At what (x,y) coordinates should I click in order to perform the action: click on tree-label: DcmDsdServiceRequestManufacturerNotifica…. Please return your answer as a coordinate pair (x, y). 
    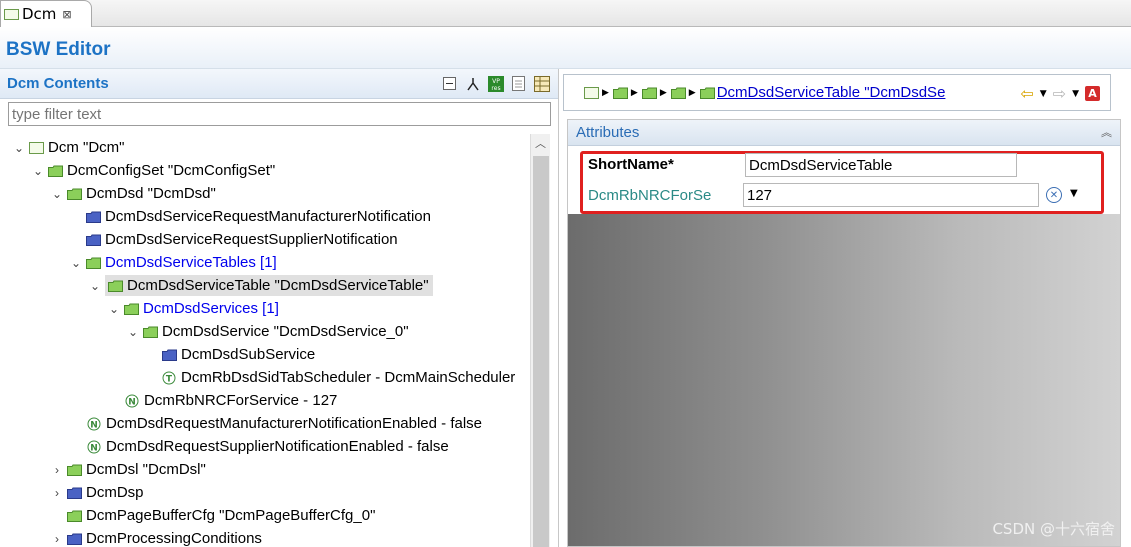
    Looking at the image, I should click on (268, 216).